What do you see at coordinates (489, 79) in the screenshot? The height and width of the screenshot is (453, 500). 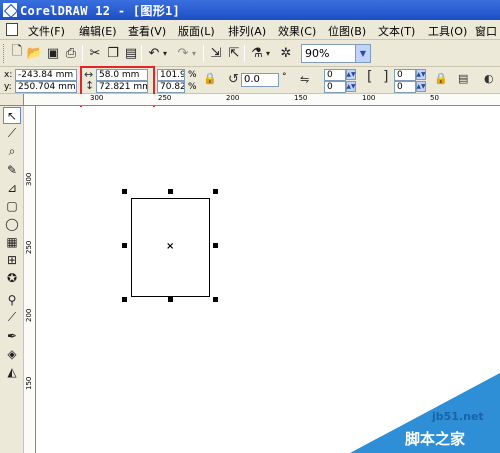 I see `outline-width-icon: ◐` at bounding box center [489, 79].